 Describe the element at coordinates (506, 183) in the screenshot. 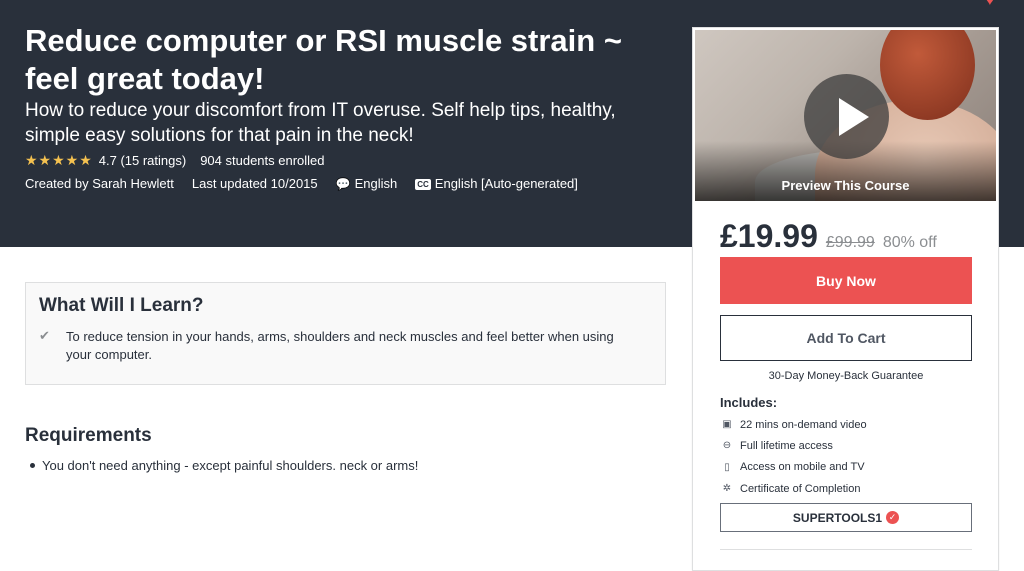

I see `captions-label: English [Auto-generated]` at that location.